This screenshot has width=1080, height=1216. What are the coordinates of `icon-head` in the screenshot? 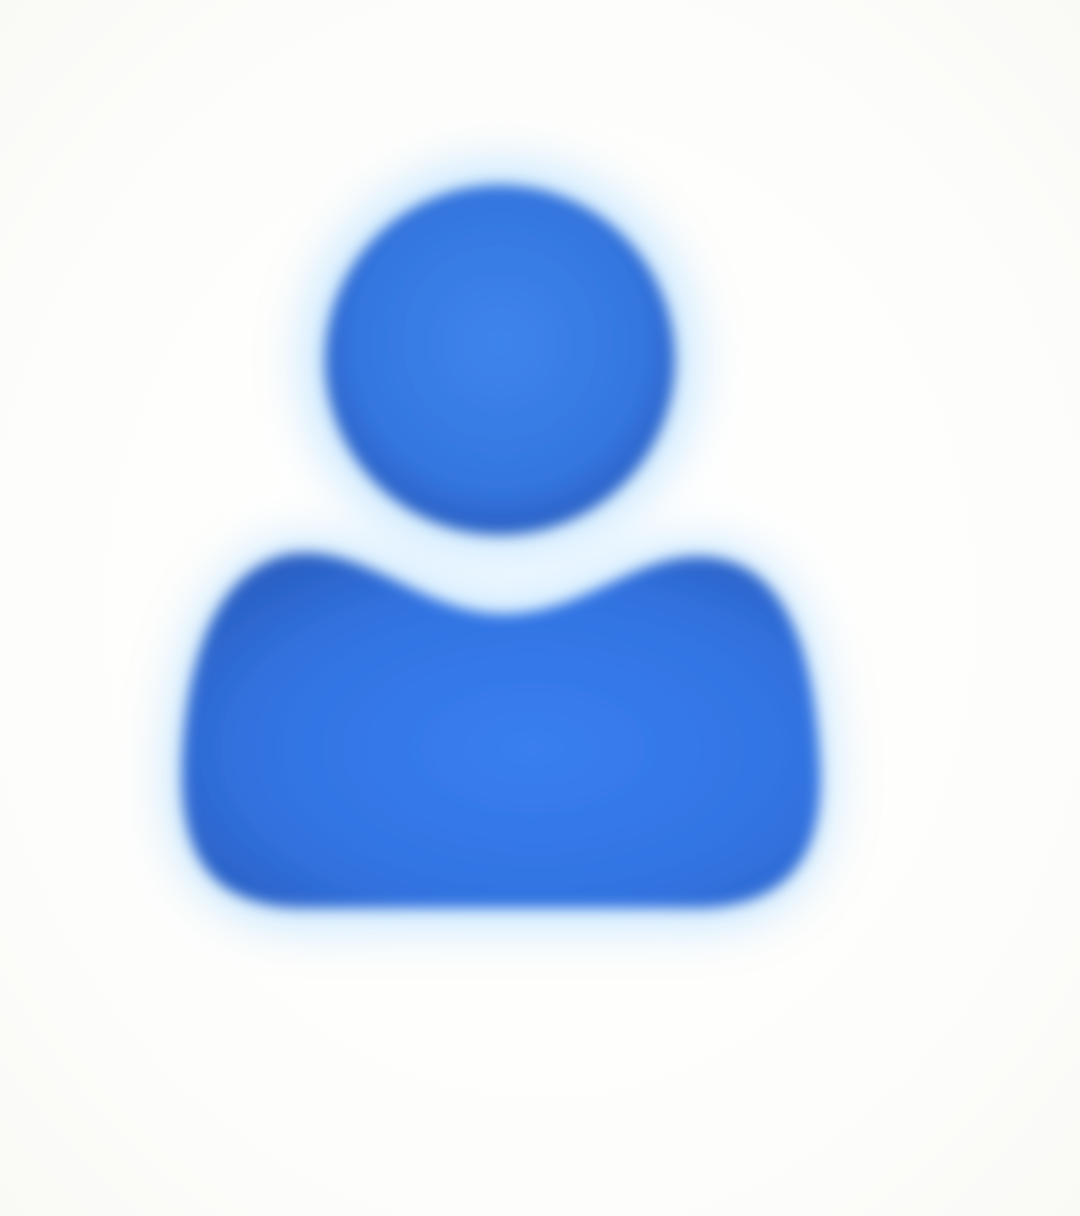 It's located at (500, 360).